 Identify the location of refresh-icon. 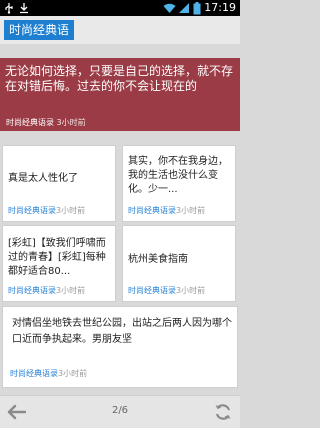
(223, 412).